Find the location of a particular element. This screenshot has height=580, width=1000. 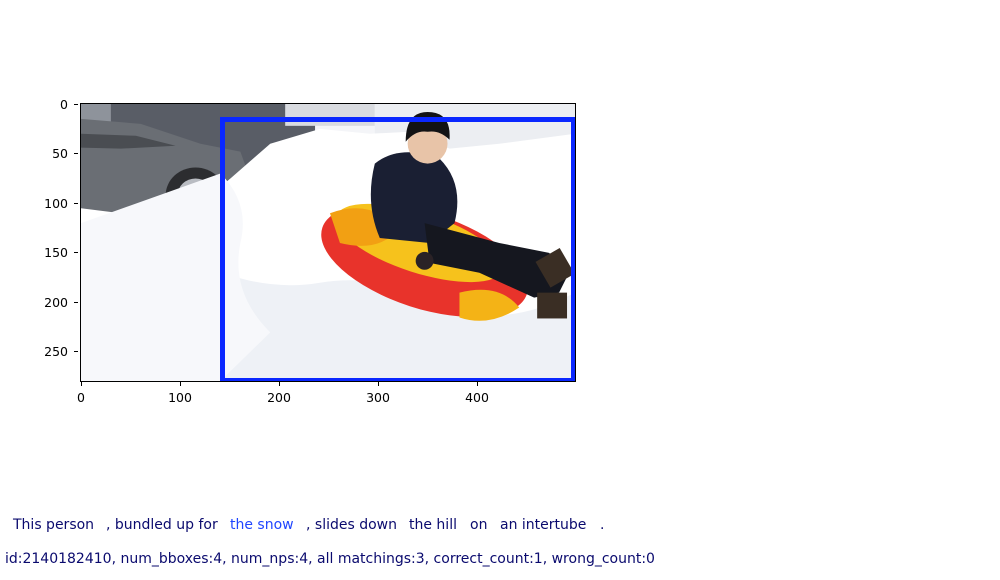

x-tick-label: 200 is located at coordinates (279, 397).